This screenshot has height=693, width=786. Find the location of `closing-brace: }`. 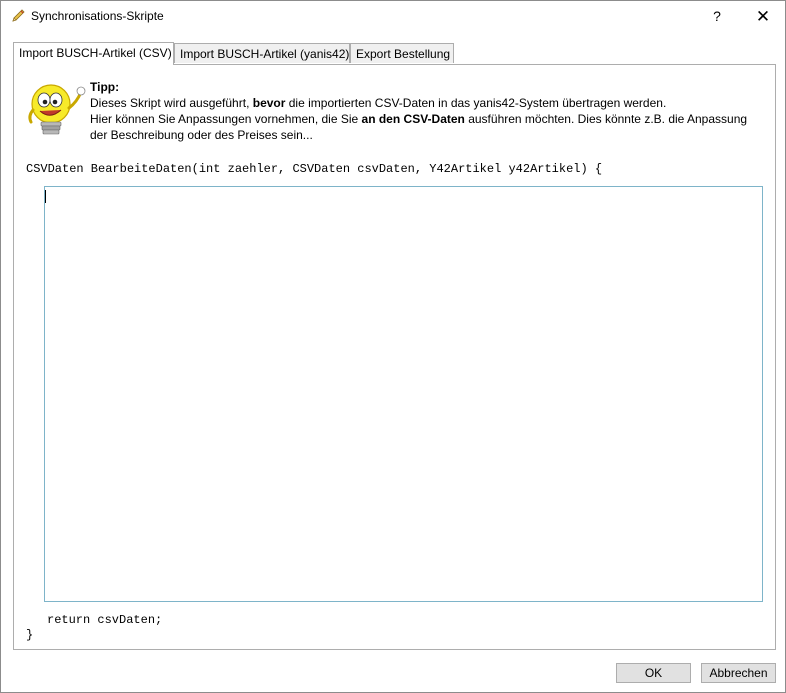

closing-brace: } is located at coordinates (30, 635).